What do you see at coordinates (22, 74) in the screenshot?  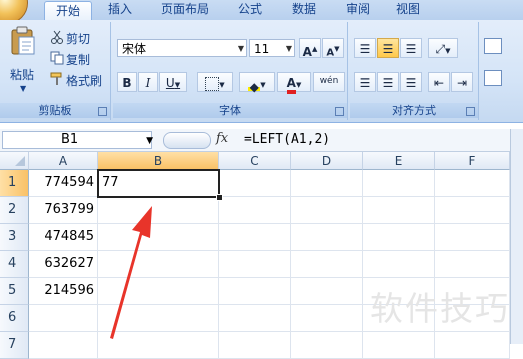 I see `paste-button: 粘贴` at bounding box center [22, 74].